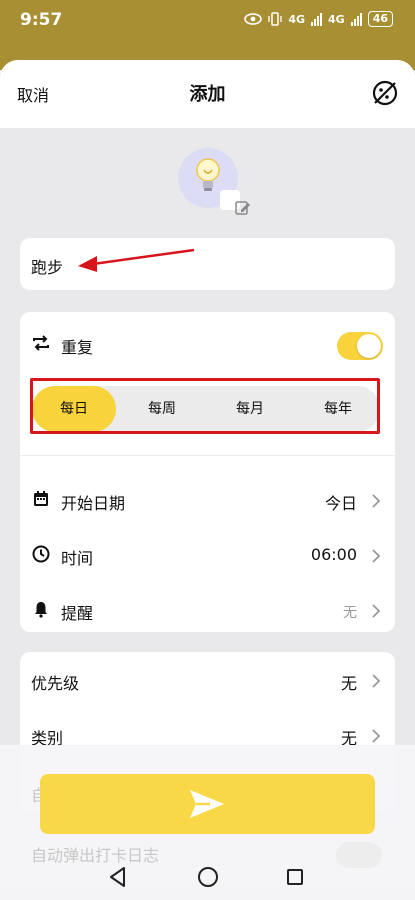 This screenshot has height=900, width=415. What do you see at coordinates (296, 19) in the screenshot?
I see `network-type-1: 4G` at bounding box center [296, 19].